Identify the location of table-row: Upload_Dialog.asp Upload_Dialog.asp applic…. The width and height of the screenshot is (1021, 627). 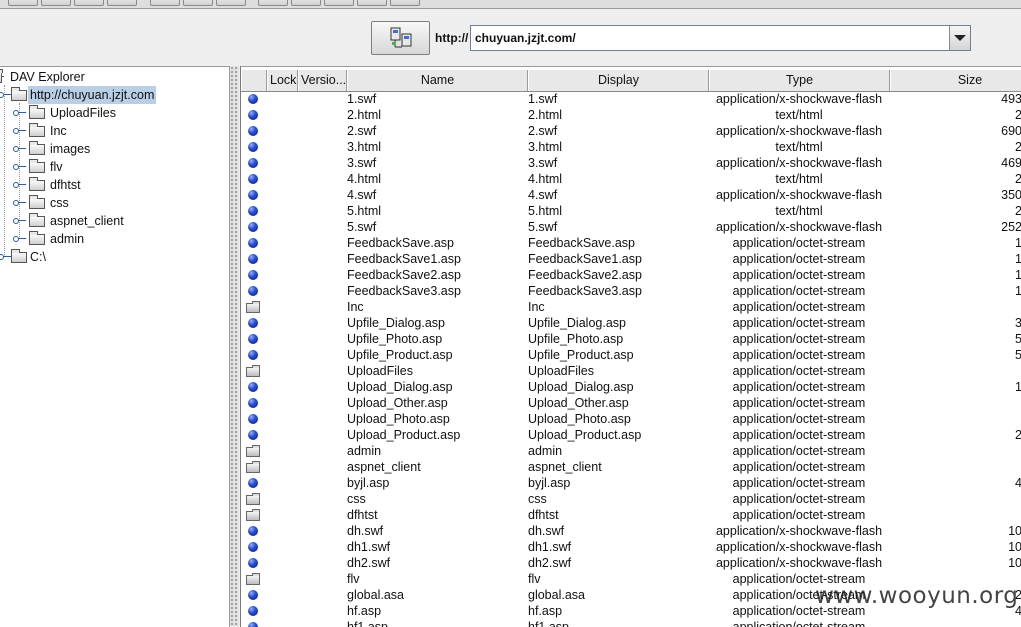
(631, 387).